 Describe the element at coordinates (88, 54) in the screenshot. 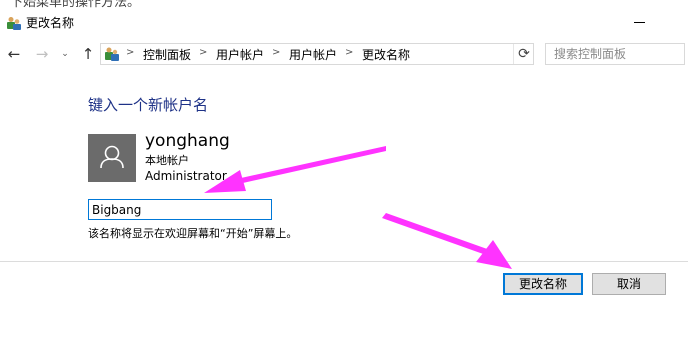

I see `up-button: ↑` at that location.